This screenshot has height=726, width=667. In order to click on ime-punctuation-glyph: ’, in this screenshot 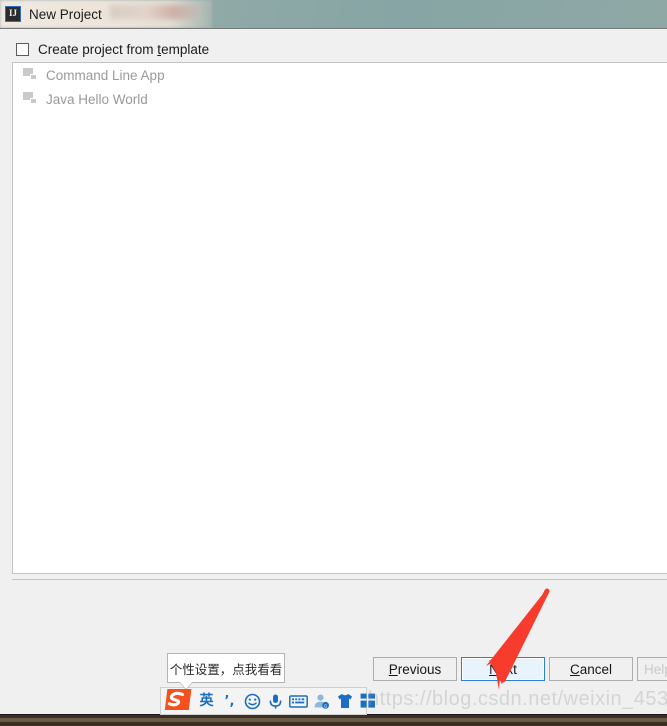, I will do `click(229, 701)`.